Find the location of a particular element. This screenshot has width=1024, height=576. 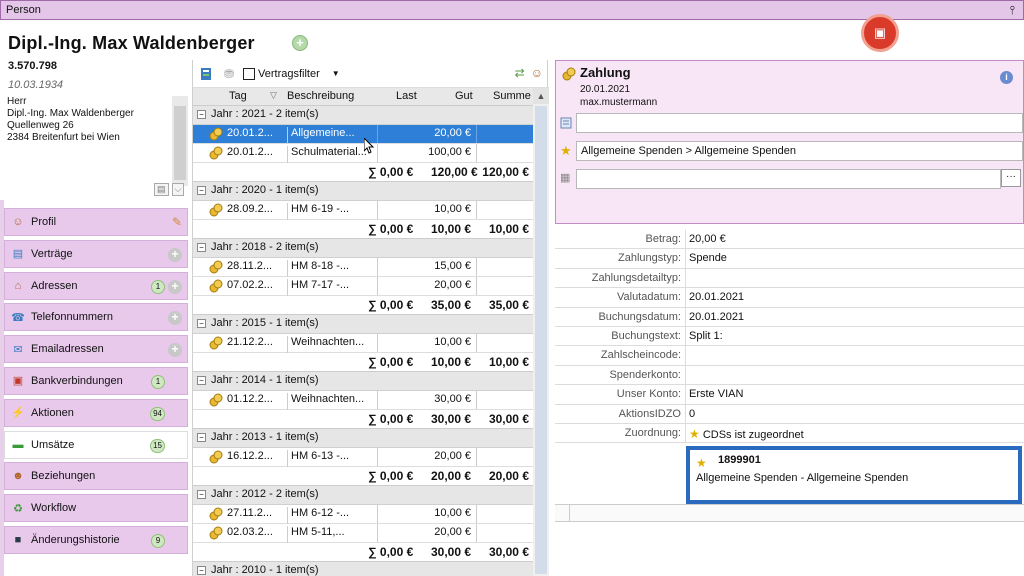

chevron-down-icon: ⌵ is located at coordinates (178, 189).